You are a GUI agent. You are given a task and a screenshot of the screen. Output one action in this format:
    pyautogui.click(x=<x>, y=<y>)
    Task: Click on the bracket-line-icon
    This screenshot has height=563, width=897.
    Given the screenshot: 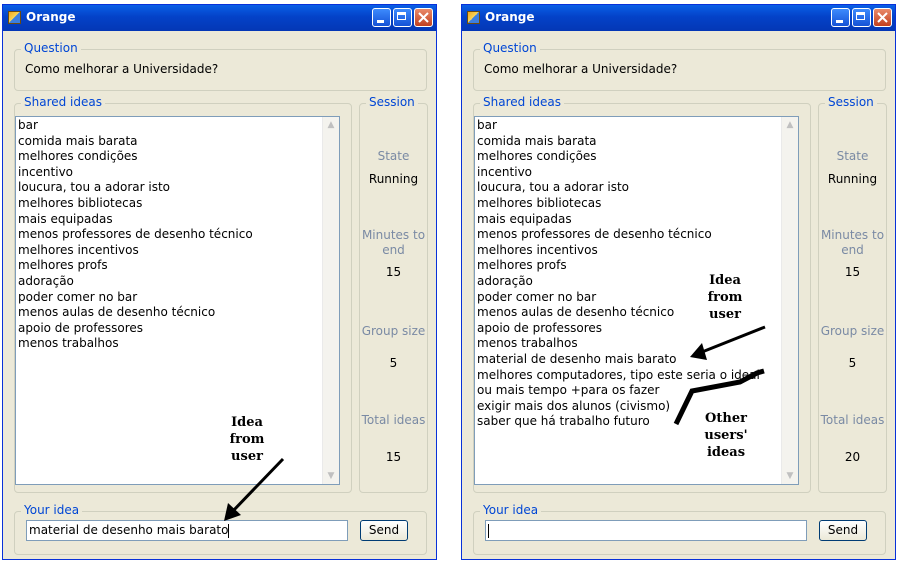 What is the action you would take?
    pyautogui.click(x=719, y=397)
    